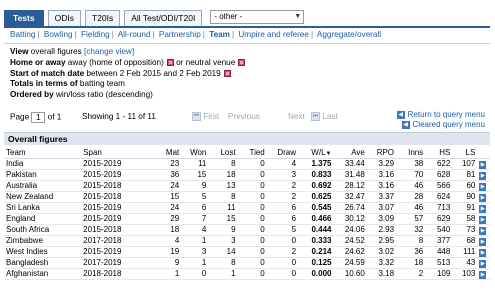 The height and width of the screenshot is (300, 495). What do you see at coordinates (316, 186) in the screenshot?
I see `cell-wl: 0.692` at bounding box center [316, 186].